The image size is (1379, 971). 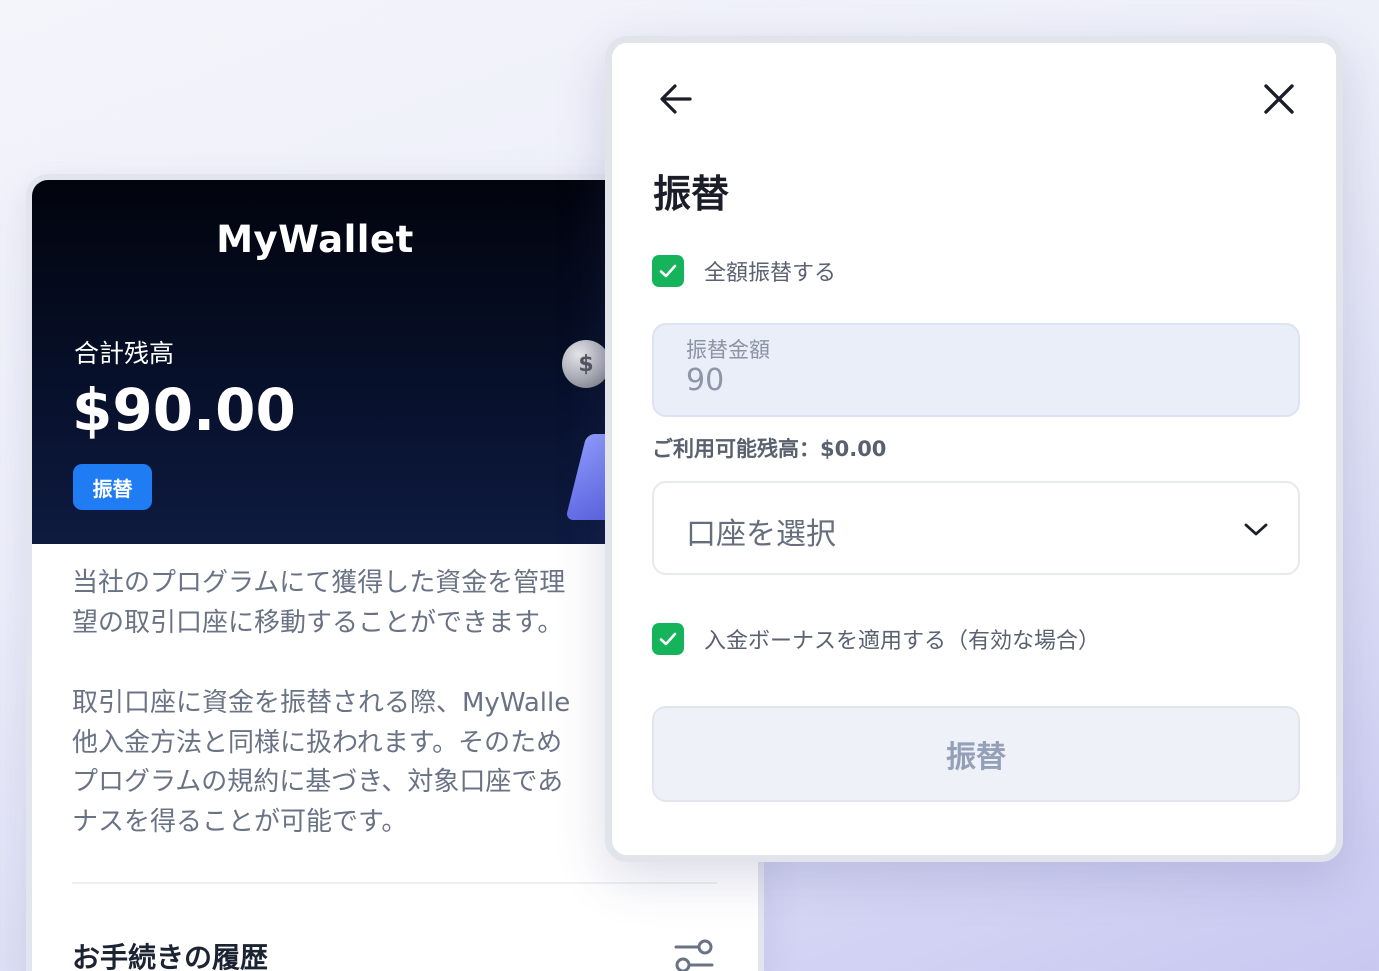 What do you see at coordinates (394, 883) in the screenshot?
I see `divider` at bounding box center [394, 883].